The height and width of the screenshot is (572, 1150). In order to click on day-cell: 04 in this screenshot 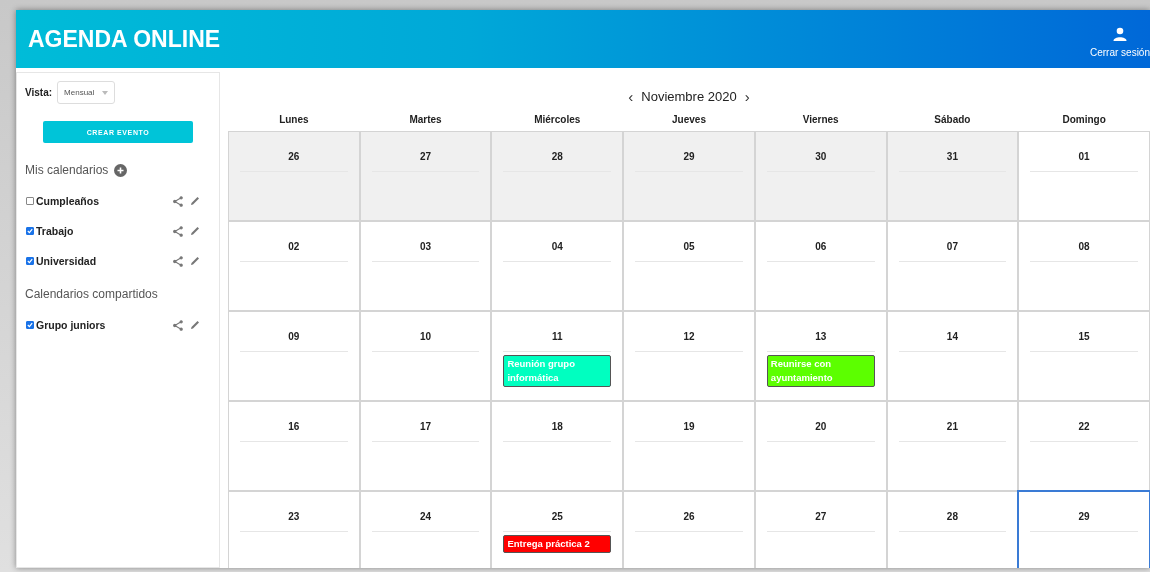, I will do `click(557, 266)`.